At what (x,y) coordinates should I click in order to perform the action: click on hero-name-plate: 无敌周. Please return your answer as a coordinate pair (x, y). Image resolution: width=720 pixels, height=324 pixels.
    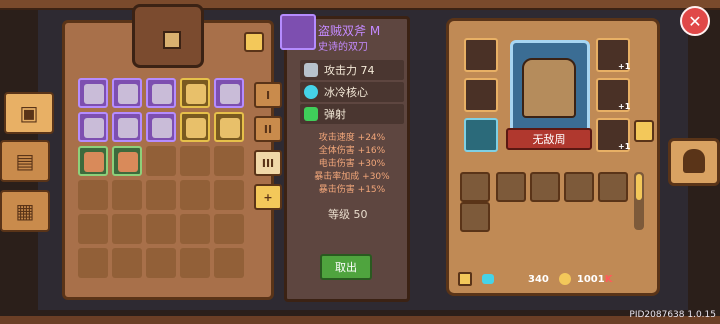
    Looking at the image, I should click on (549, 139).